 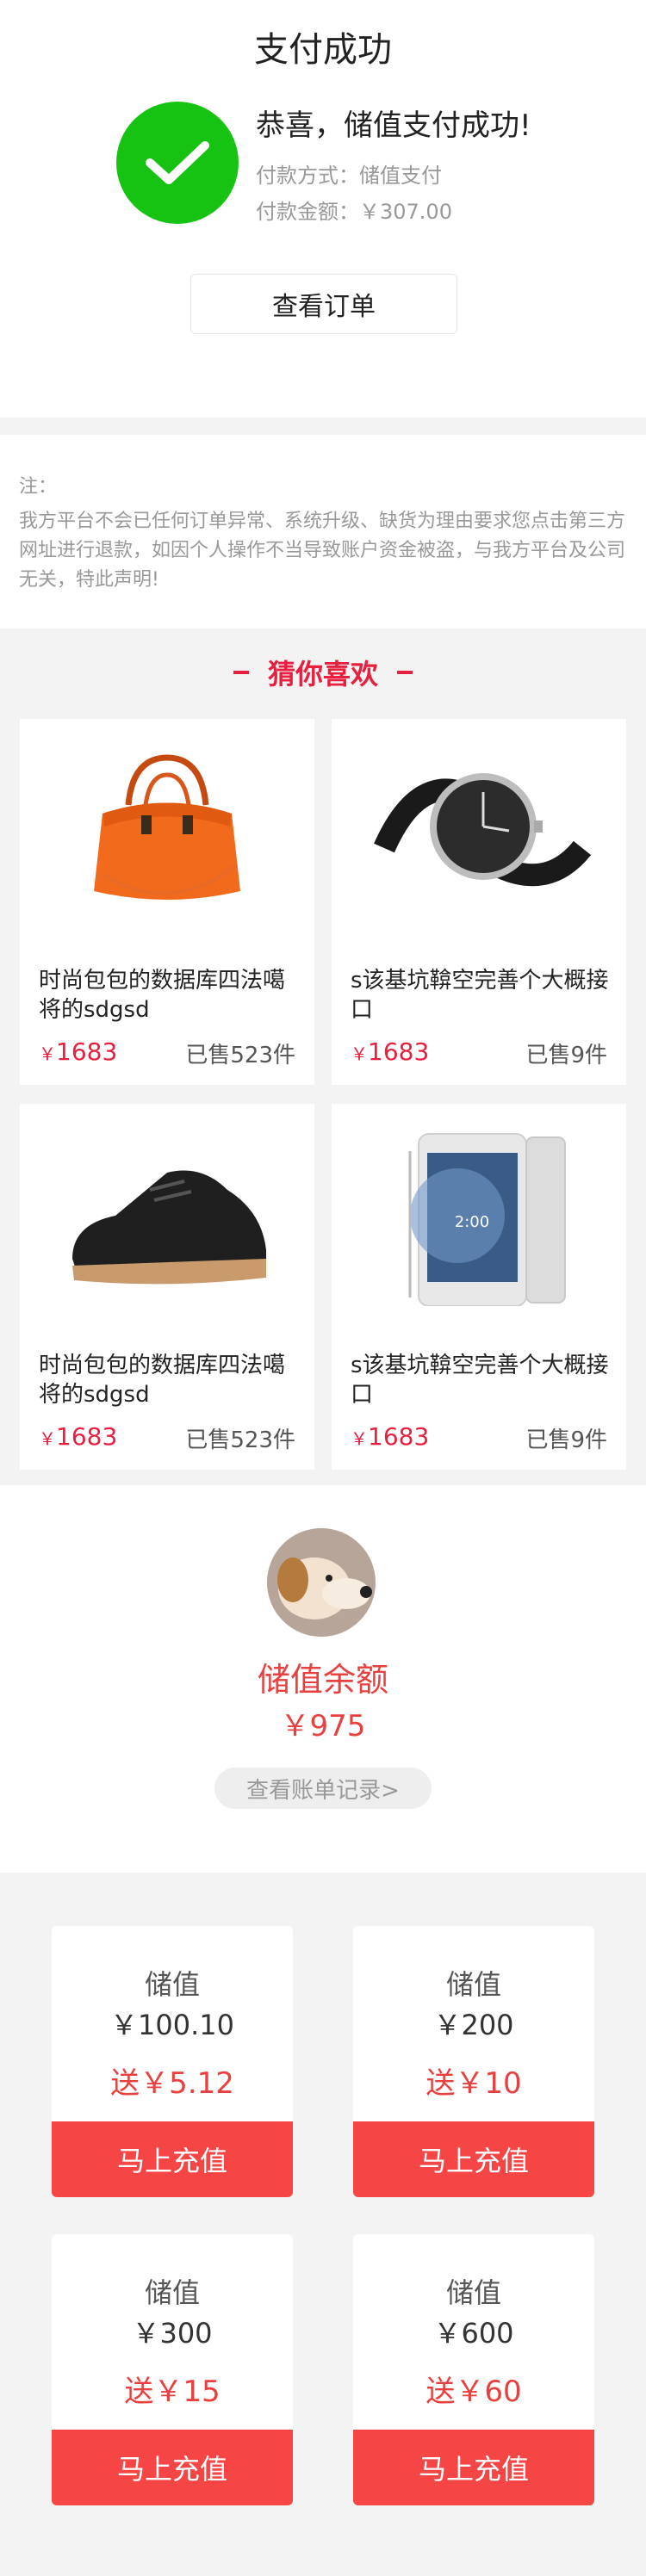 I want to click on product-card: s该基坑鞥空完善个大概接口 ￥1683 已售9件, so click(x=479, y=902).